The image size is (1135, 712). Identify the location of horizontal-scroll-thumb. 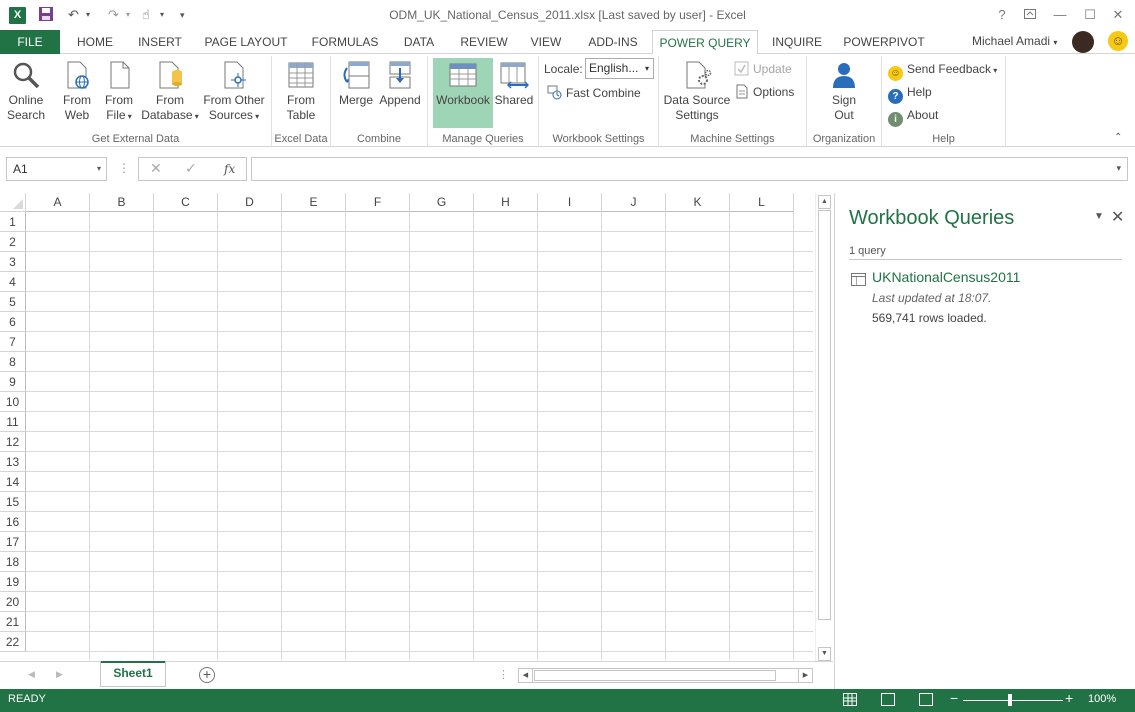
(655, 675).